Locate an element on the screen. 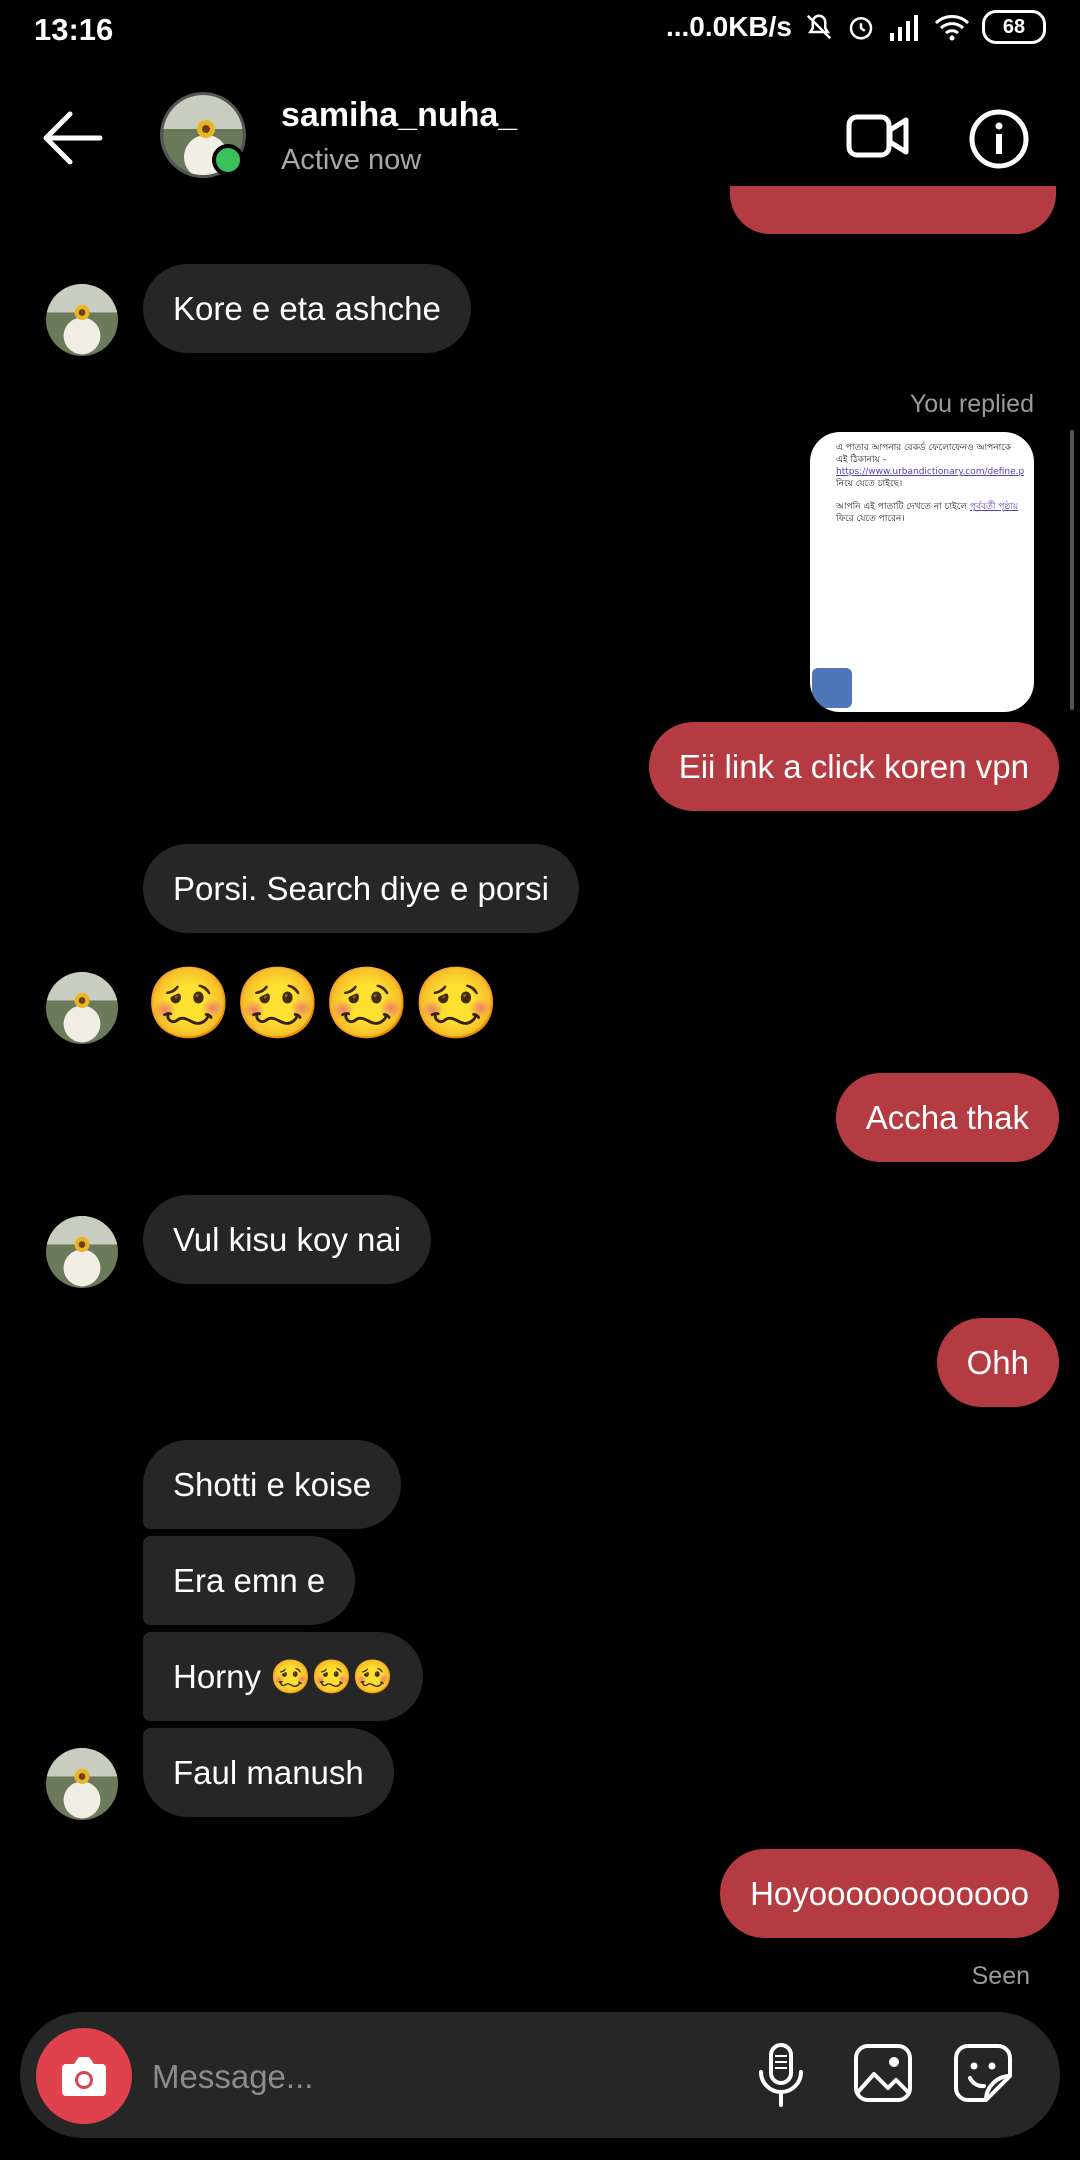 The image size is (1080, 2160). back-arrow-icon is located at coordinates (72, 138).